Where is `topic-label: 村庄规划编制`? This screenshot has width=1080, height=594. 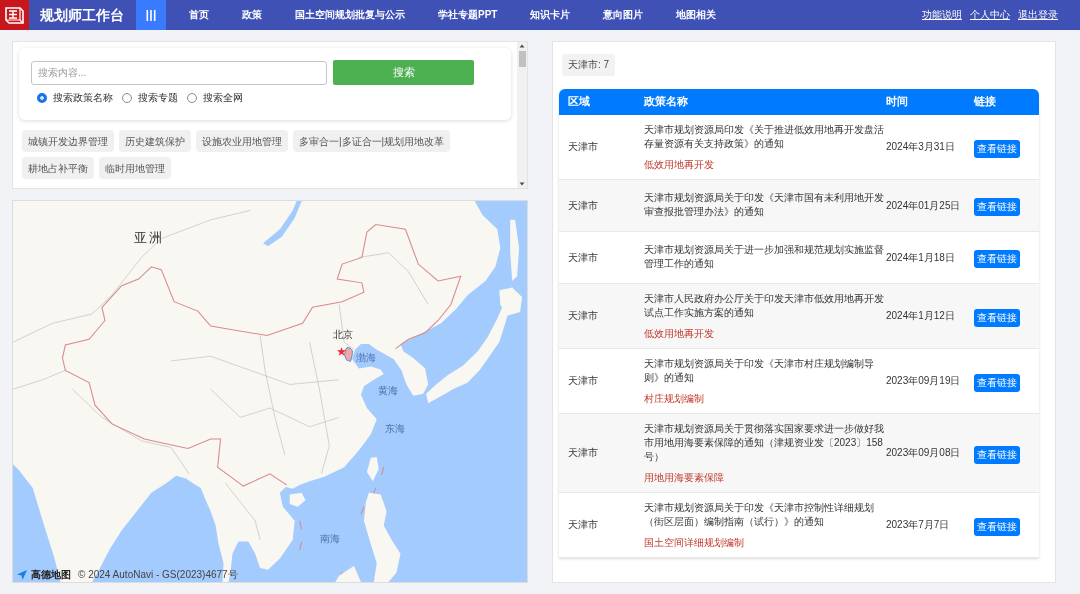 topic-label: 村庄规划编制 is located at coordinates (674, 398).